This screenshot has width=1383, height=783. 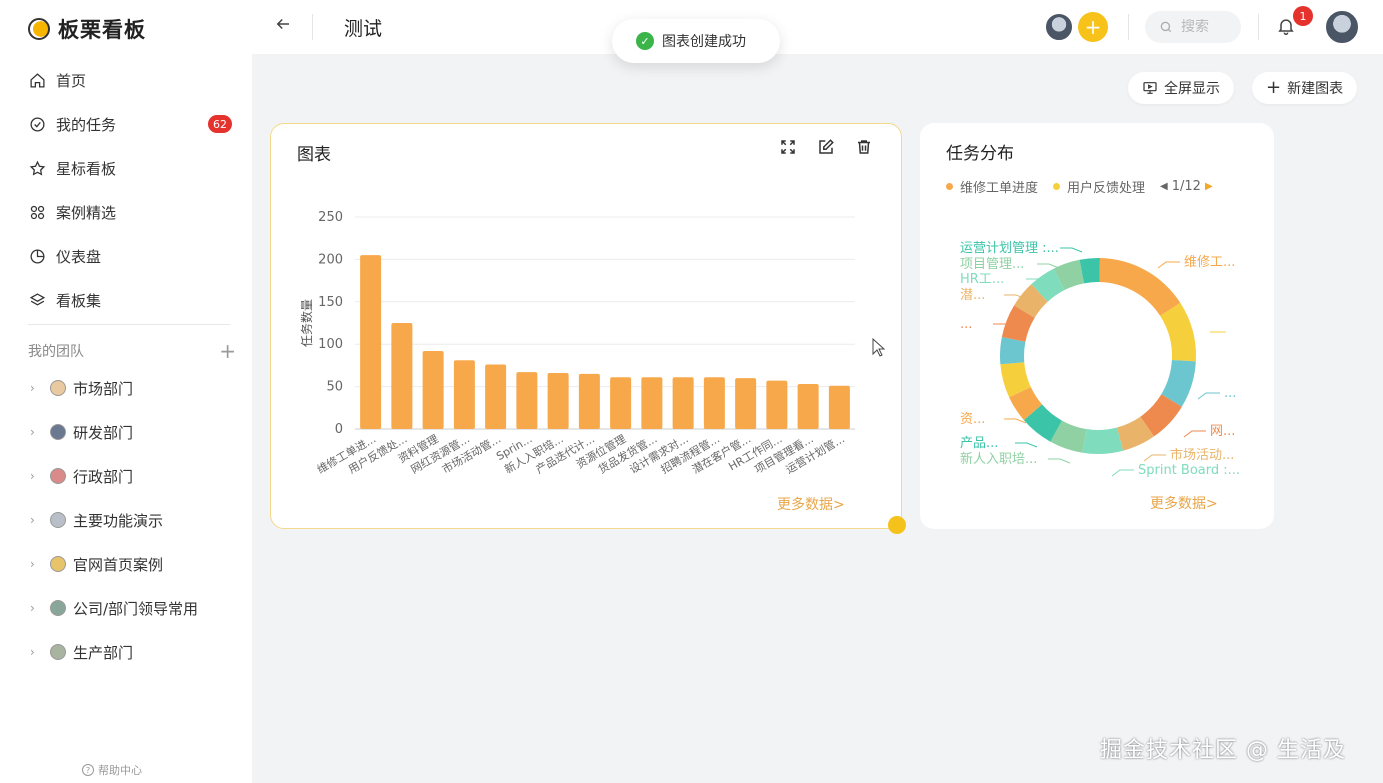 I want to click on nav-item-starred: 星标看板, so click(x=126, y=168).